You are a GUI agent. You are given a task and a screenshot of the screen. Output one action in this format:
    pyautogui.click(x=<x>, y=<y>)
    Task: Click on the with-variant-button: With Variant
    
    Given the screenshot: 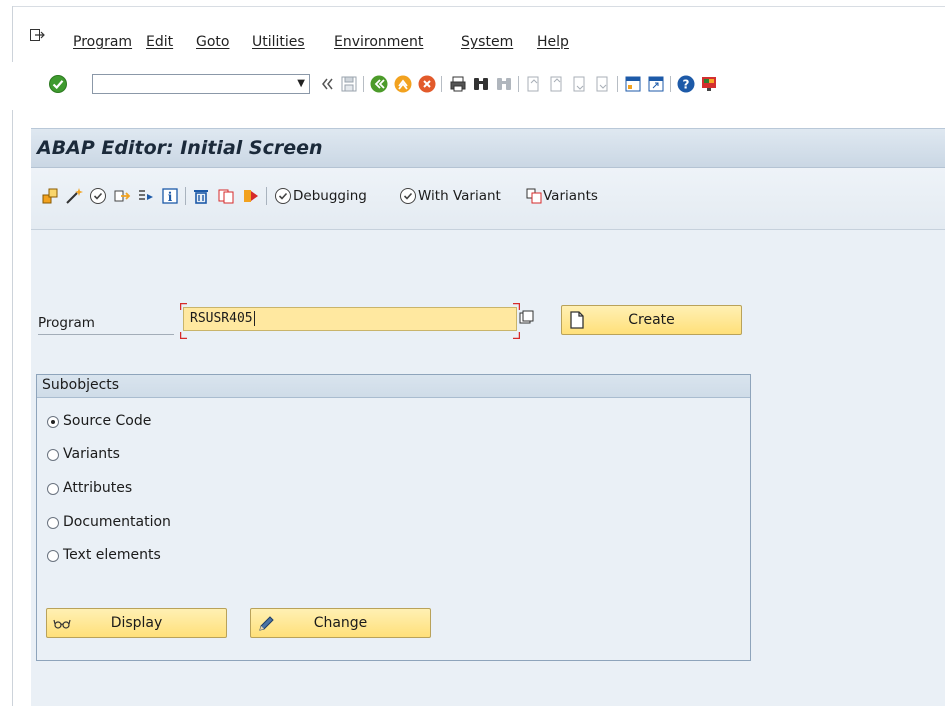 What is the action you would take?
    pyautogui.click(x=459, y=196)
    